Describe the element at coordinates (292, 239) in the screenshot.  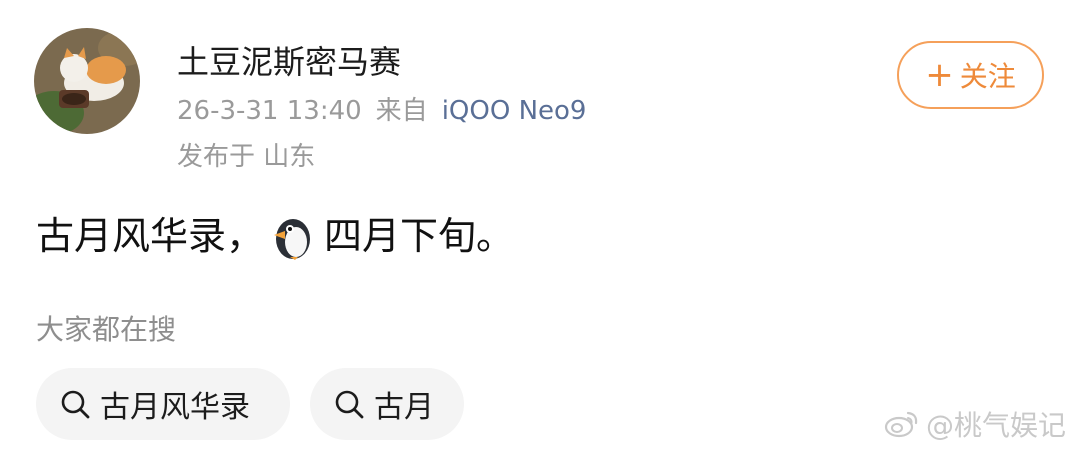
I see `penguin-icon` at that location.